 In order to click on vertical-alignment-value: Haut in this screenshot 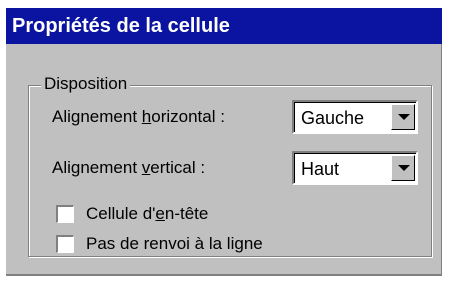, I will do `click(320, 169)`.